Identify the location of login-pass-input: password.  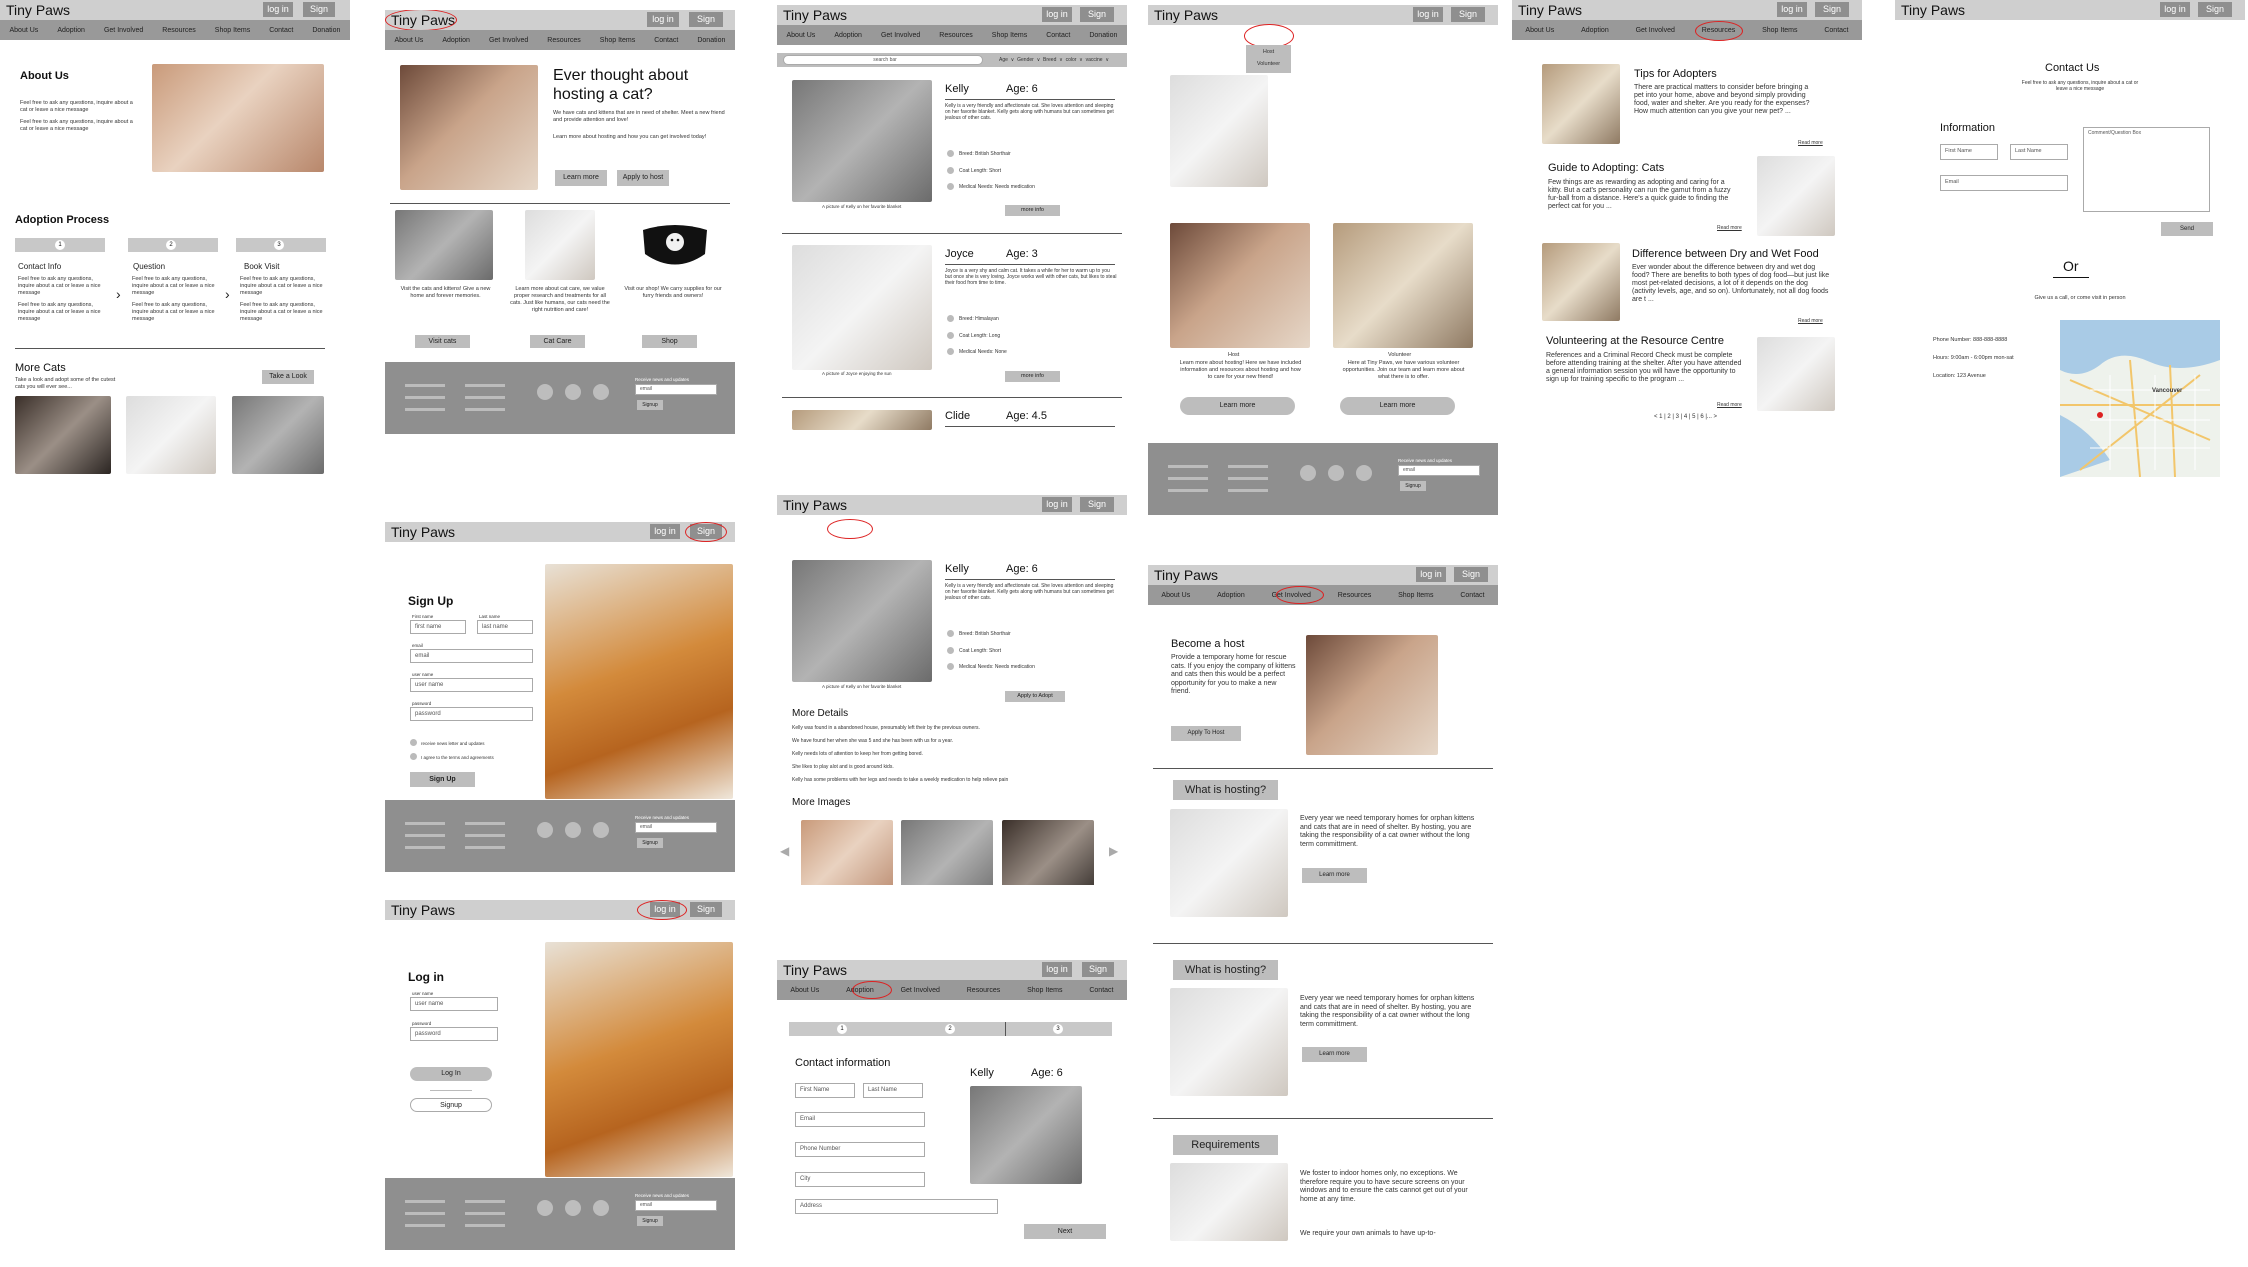
(454, 1034).